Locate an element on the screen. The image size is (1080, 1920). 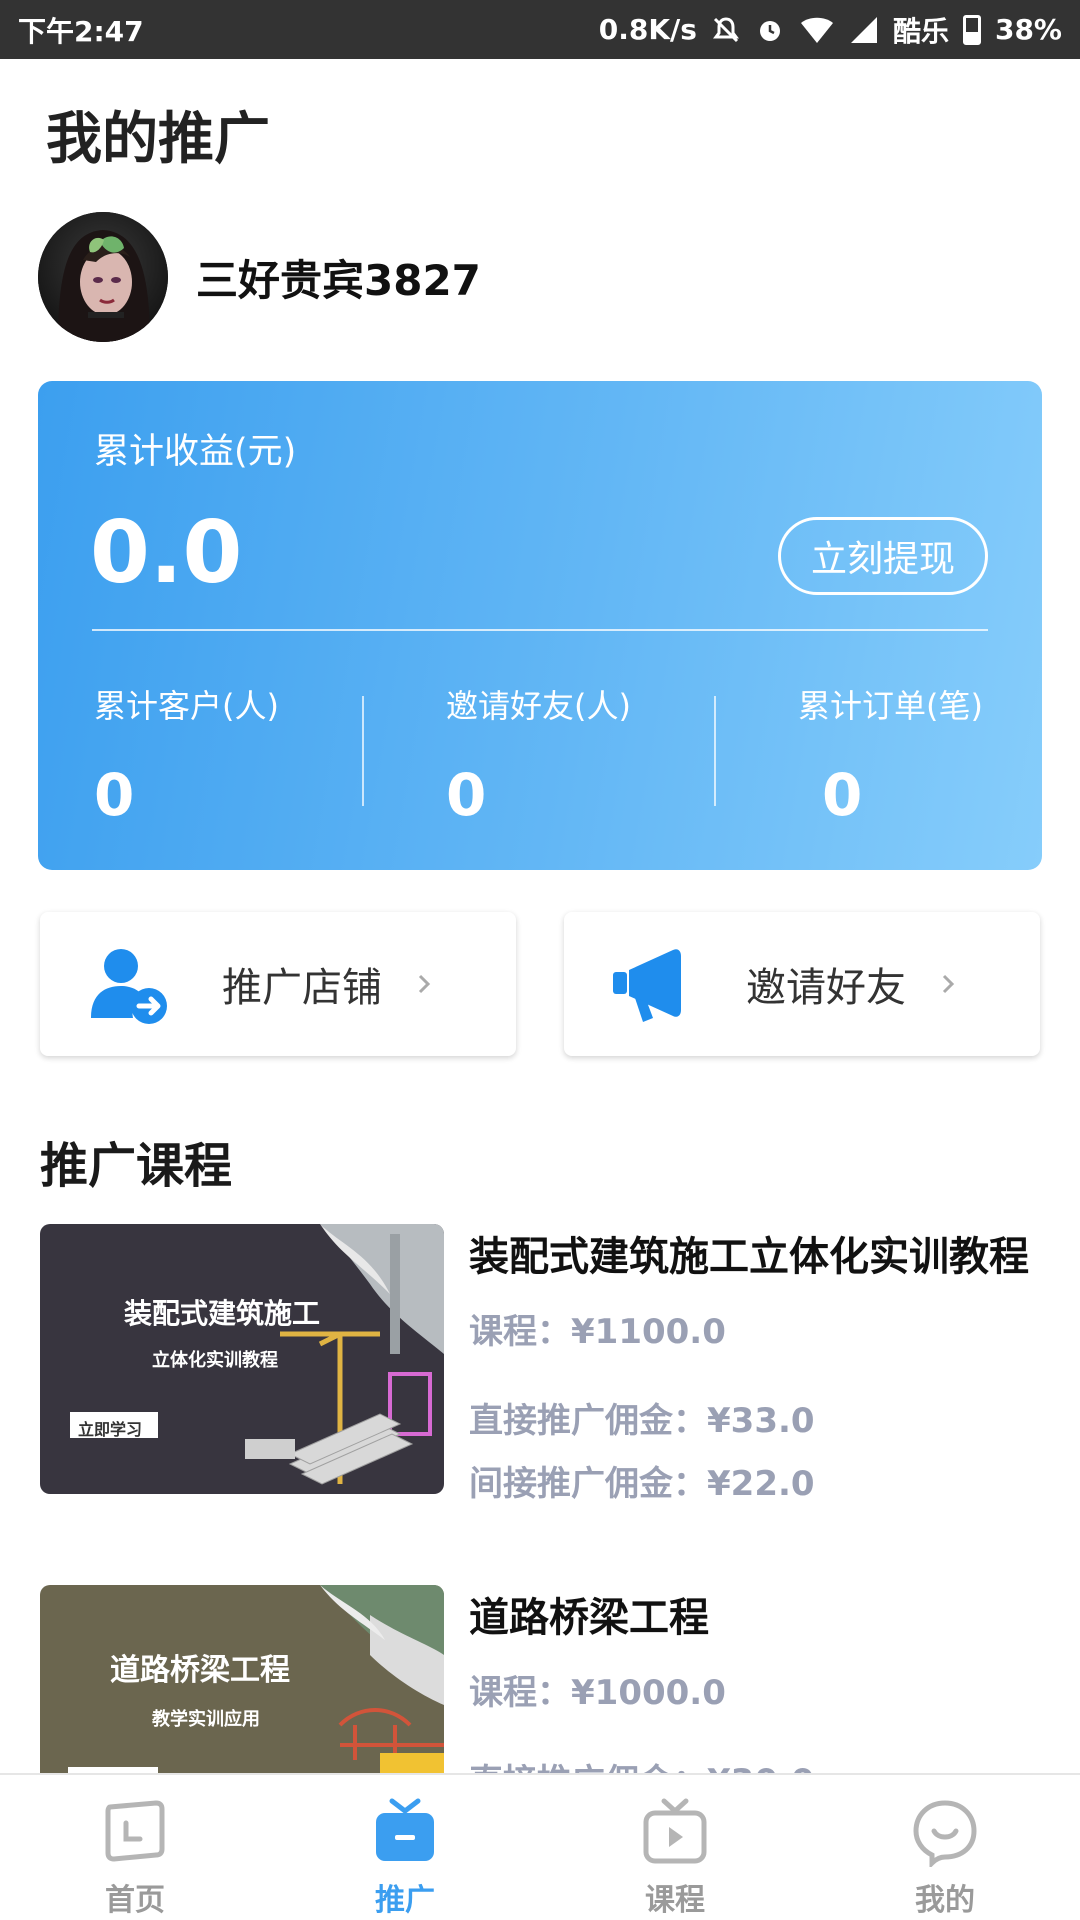
battery-percent: 38% is located at coordinates (1028, 29).